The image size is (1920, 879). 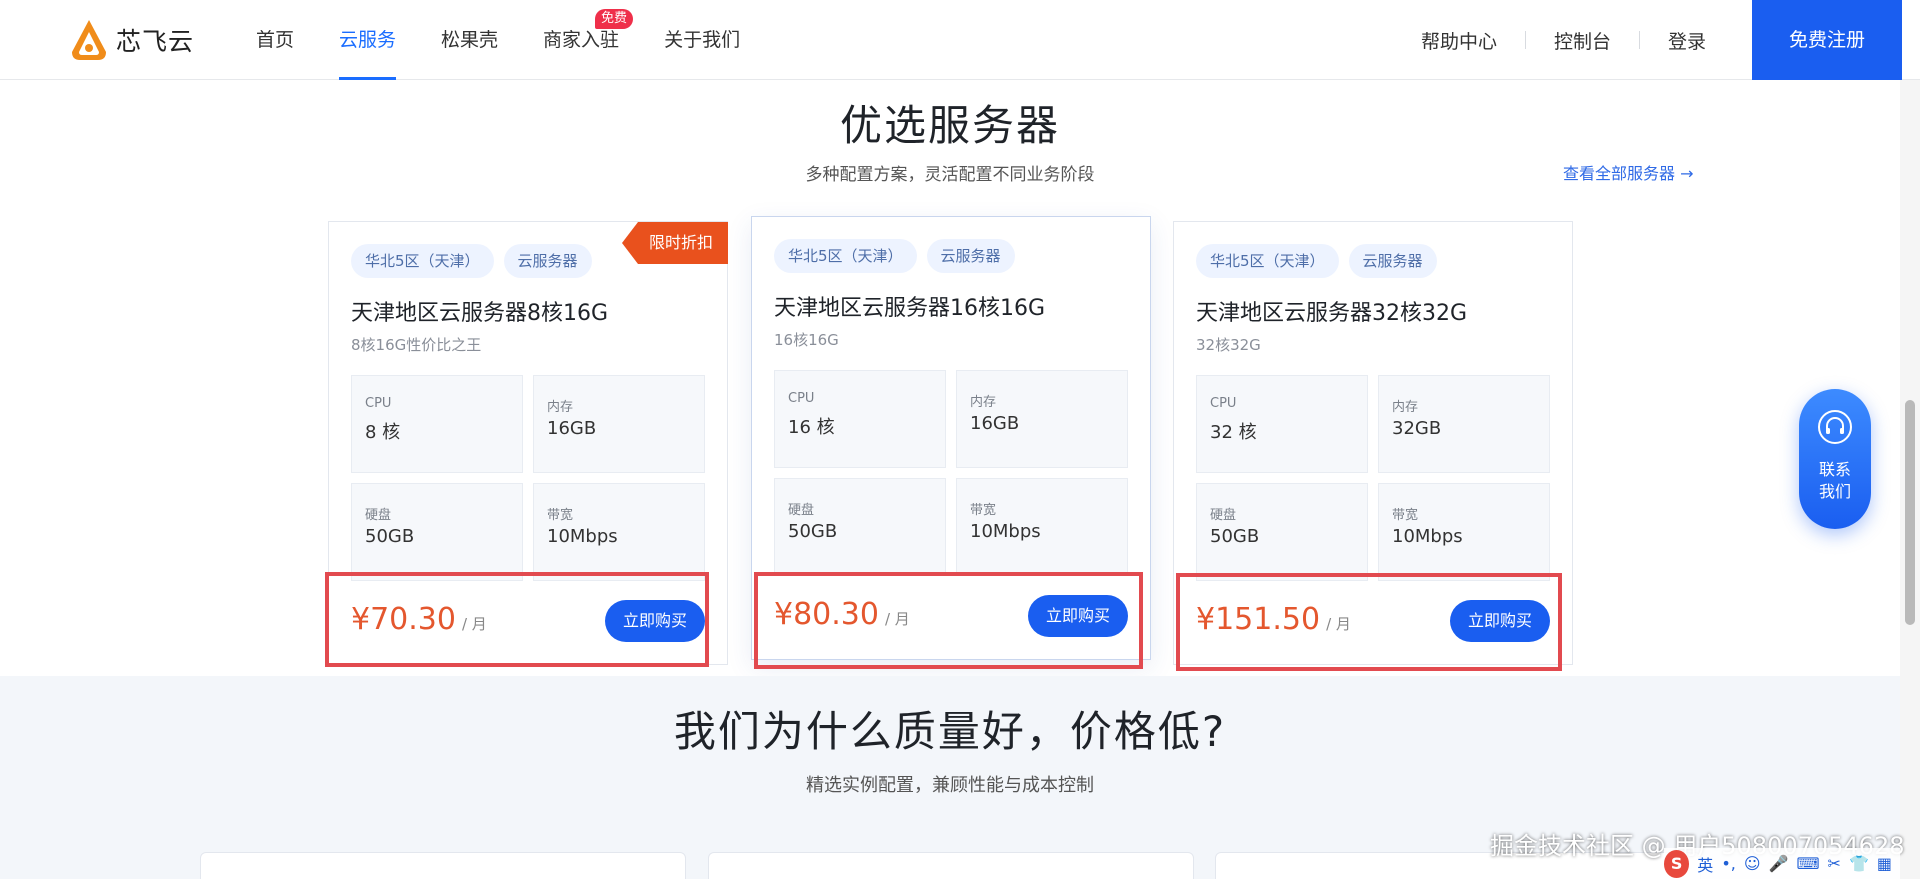 I want to click on login-link: 登录, so click(x=1687, y=40).